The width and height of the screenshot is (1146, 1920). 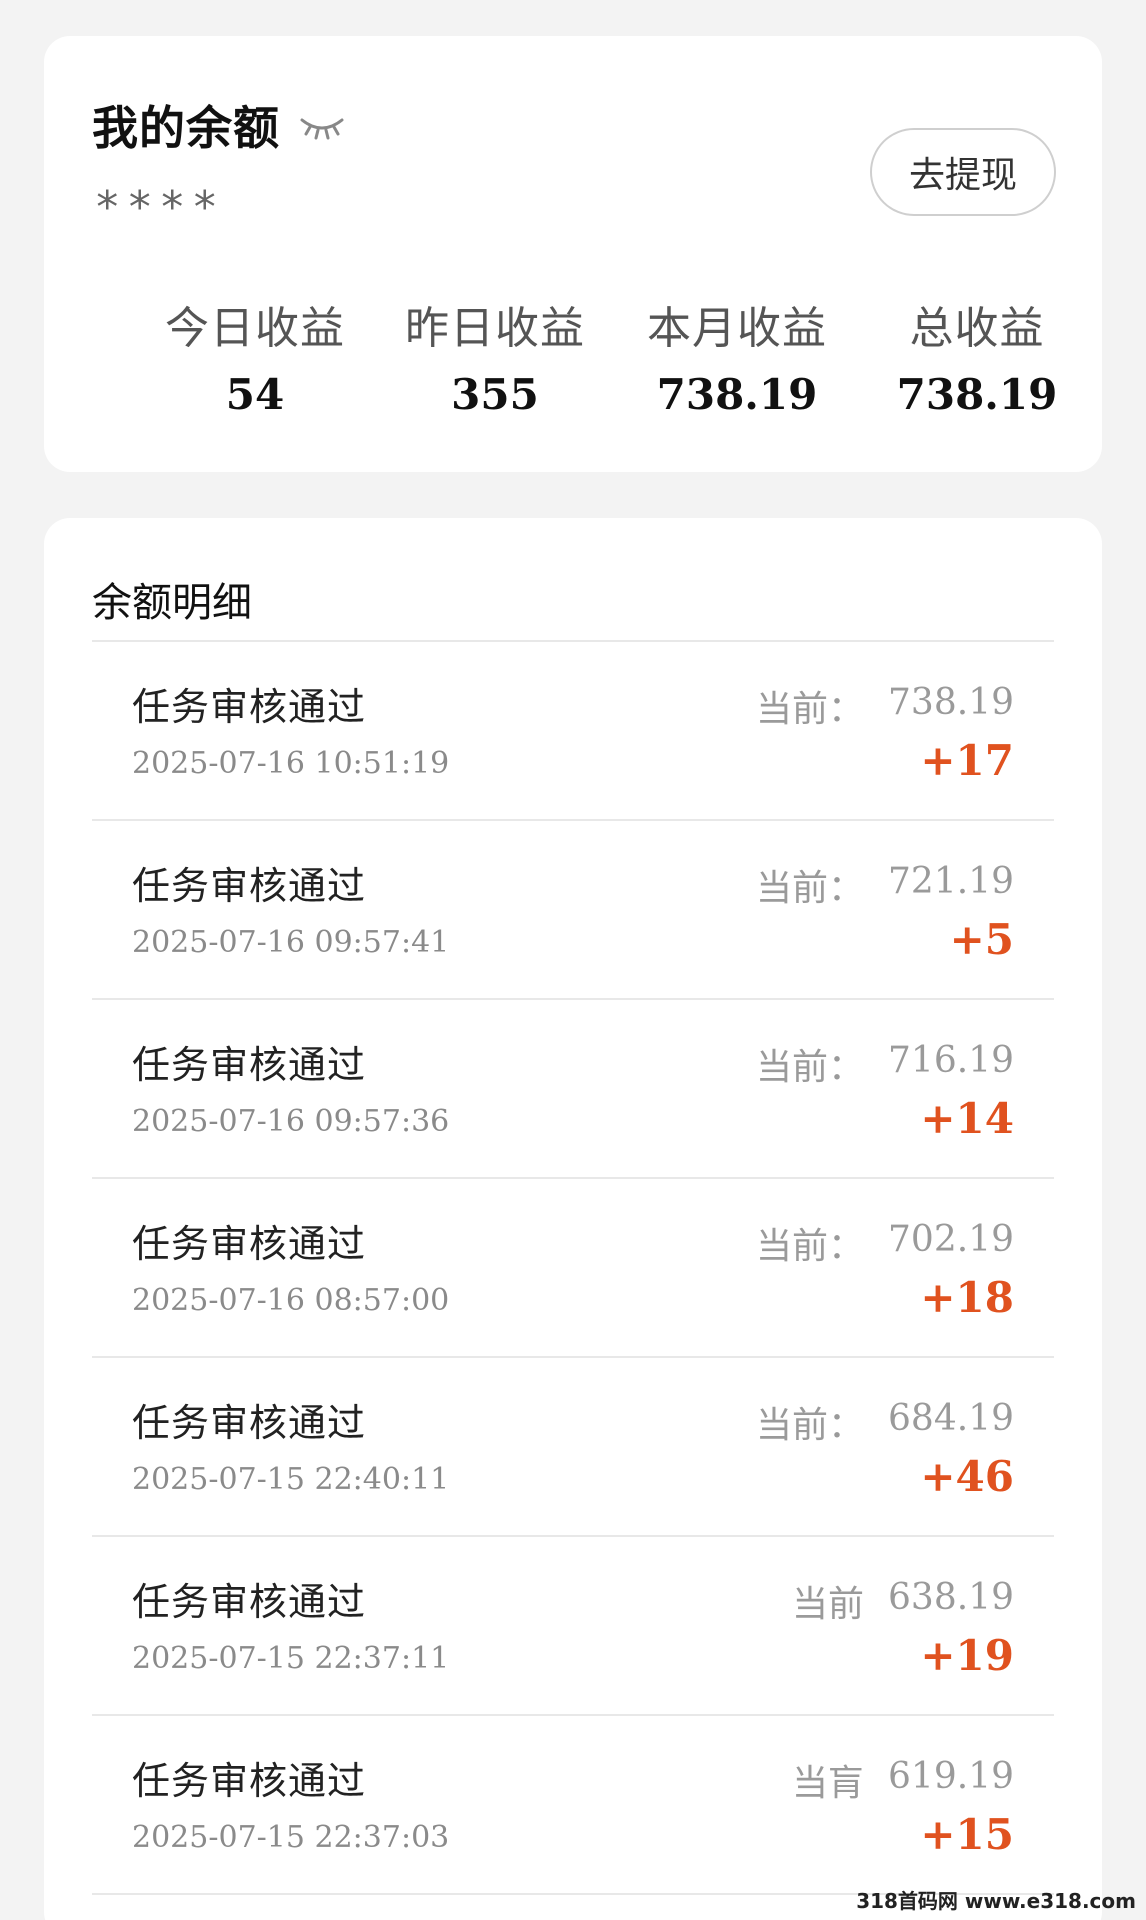 What do you see at coordinates (172, 603) in the screenshot?
I see `detail-title: 余额明细` at bounding box center [172, 603].